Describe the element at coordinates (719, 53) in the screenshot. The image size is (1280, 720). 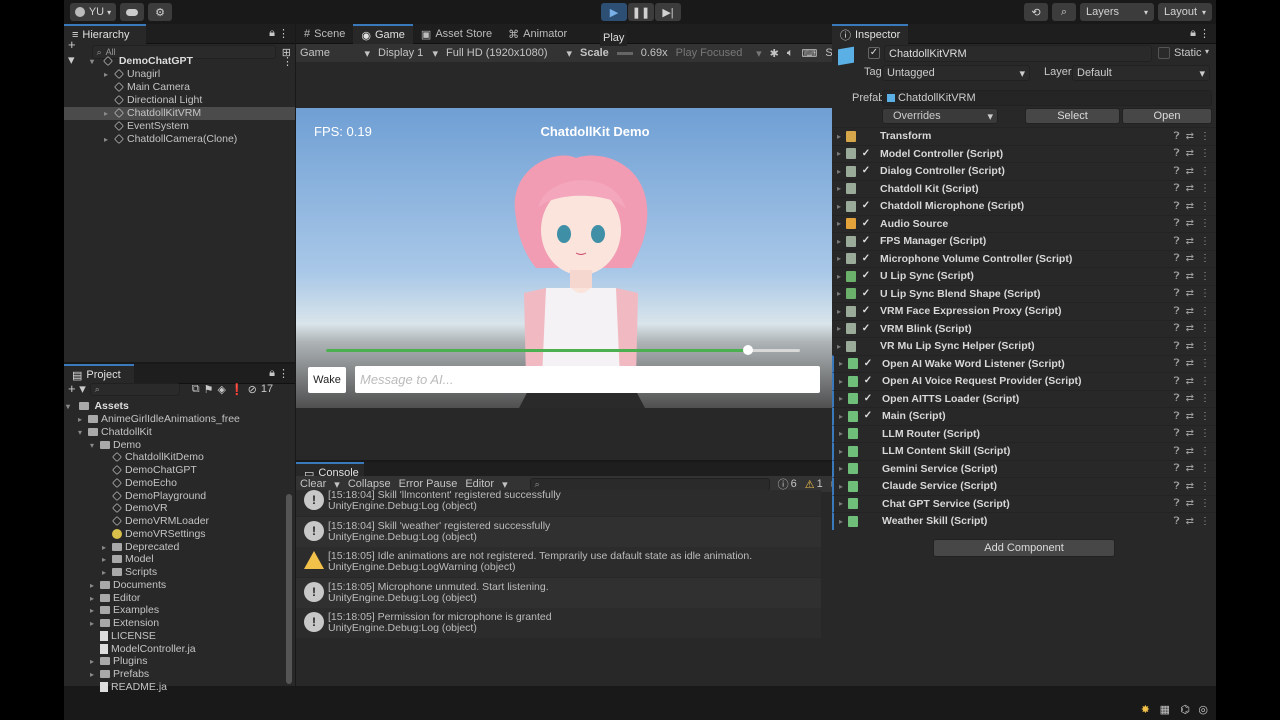
I see `play-focused-dropdown: Play Focused ▾` at that location.